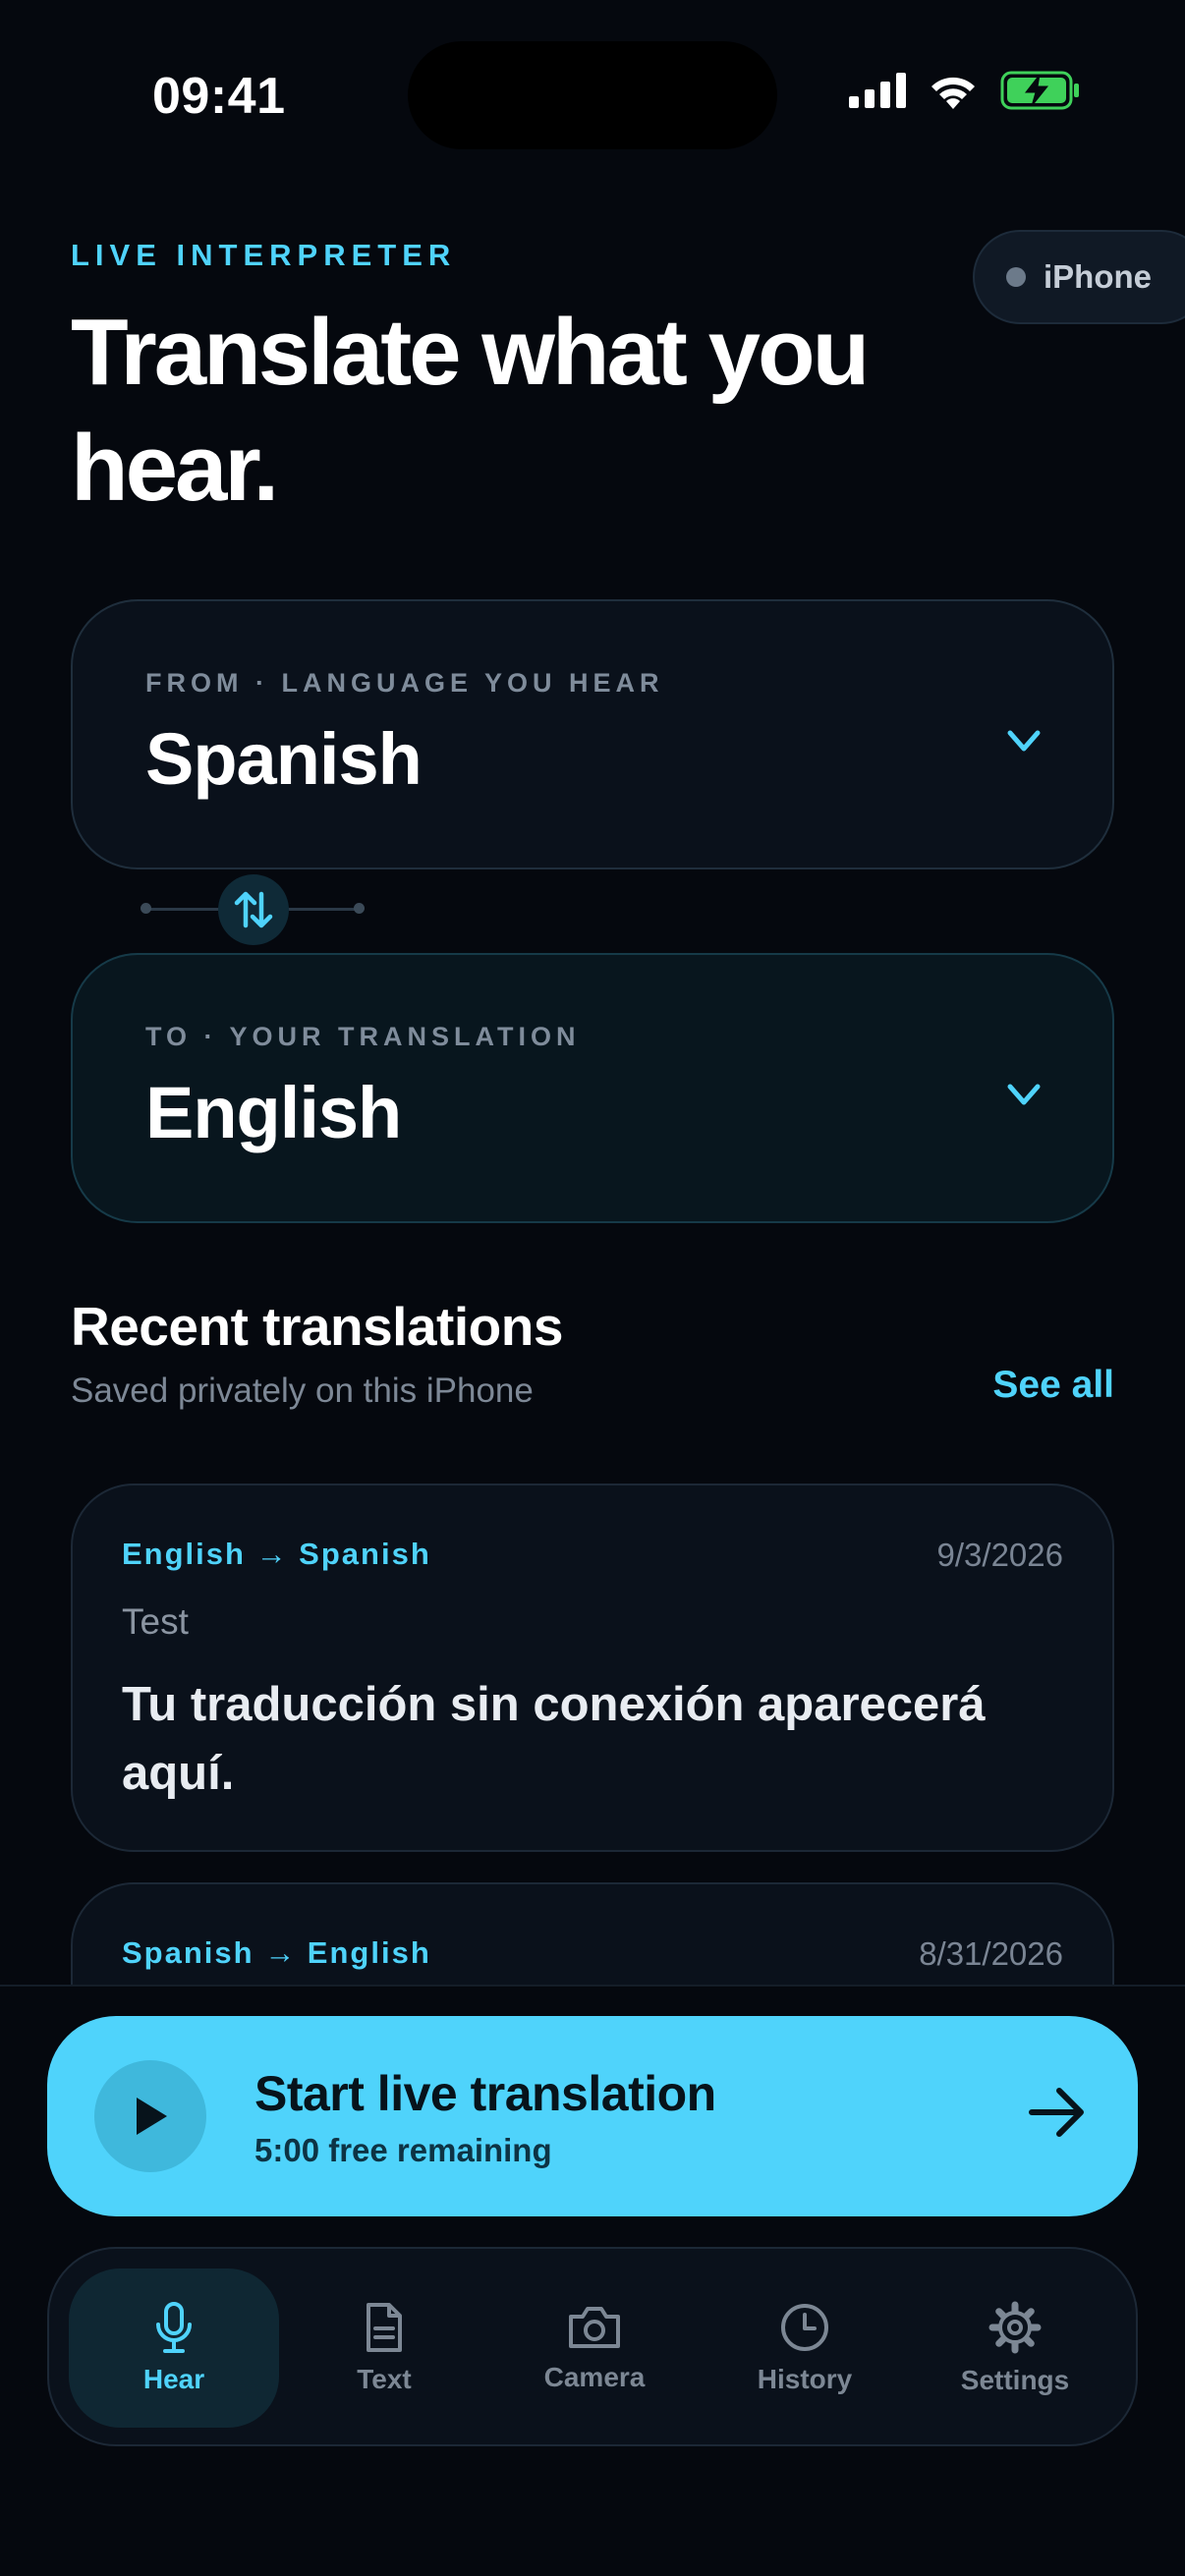 The height and width of the screenshot is (2576, 1185). What do you see at coordinates (284, 759) in the screenshot?
I see `from-language-value: Spanish` at bounding box center [284, 759].